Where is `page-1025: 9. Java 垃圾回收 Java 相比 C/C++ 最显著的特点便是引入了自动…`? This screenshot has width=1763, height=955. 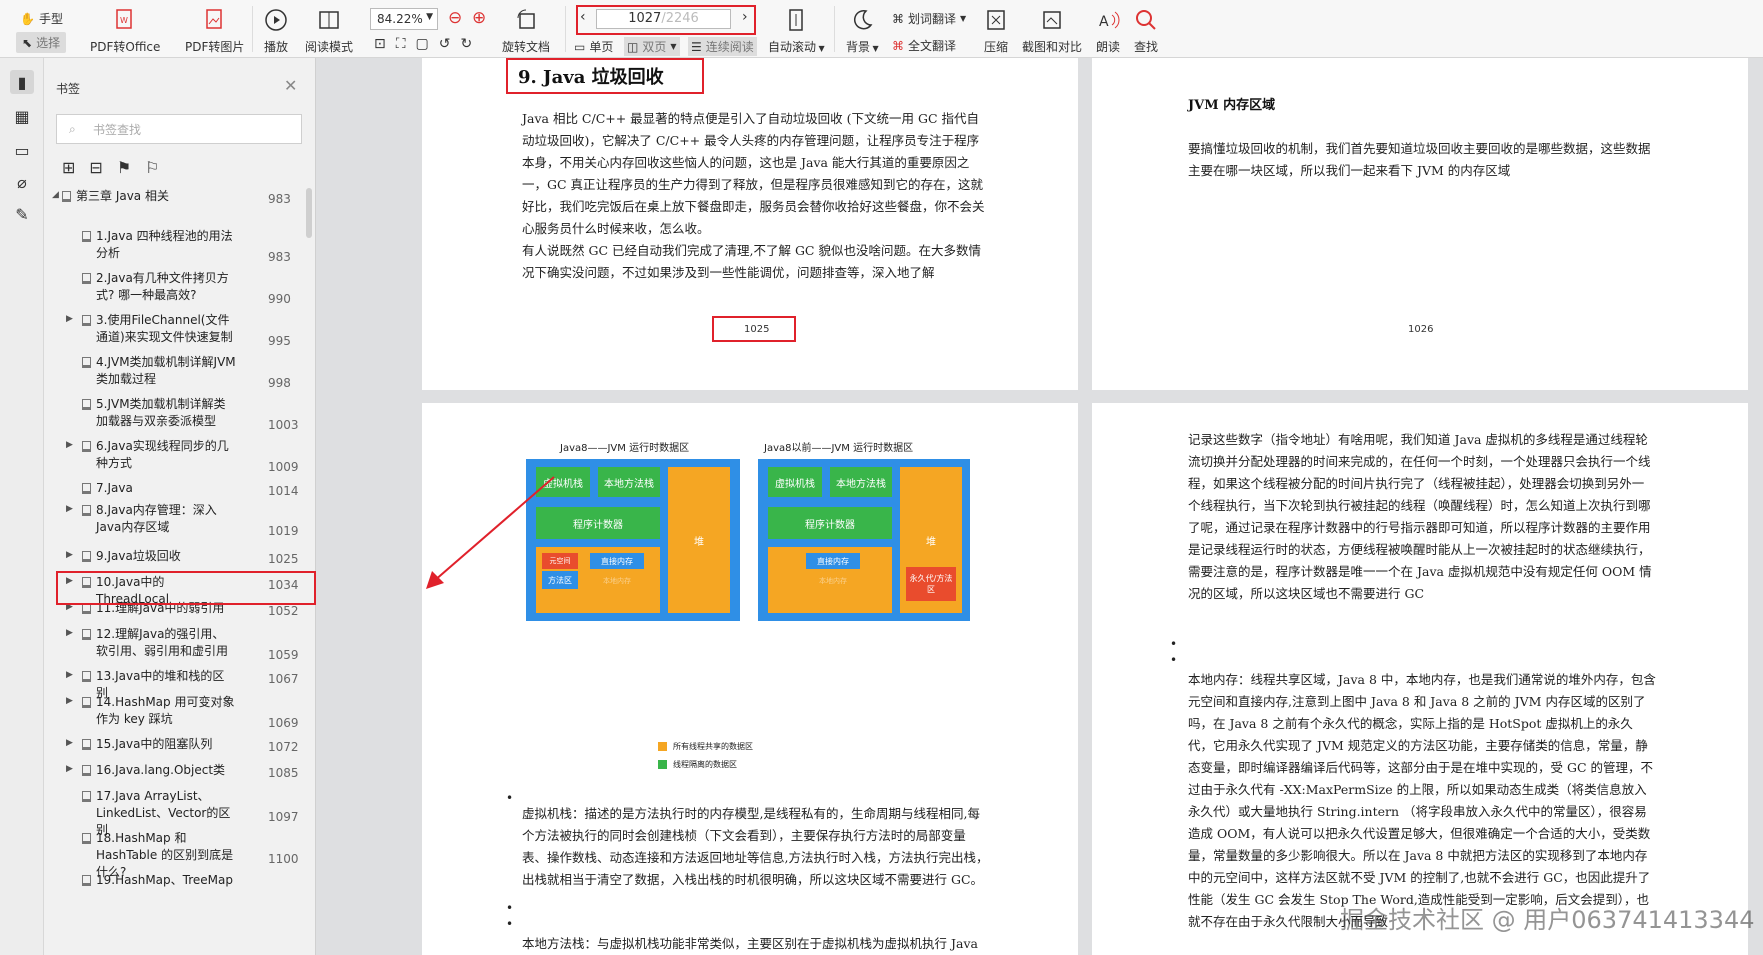 page-1025: 9. Java 垃圾回收 Java 相比 C/C++ 最显著的特点便是引入了自动… is located at coordinates (750, 224).